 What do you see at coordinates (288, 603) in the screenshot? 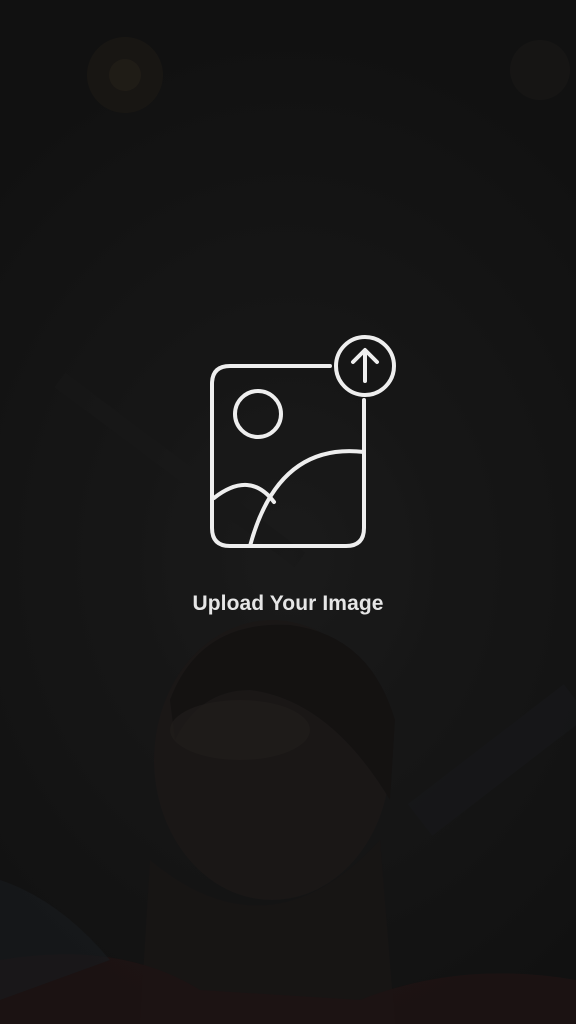
I see `upload-label: Upload Your Image` at bounding box center [288, 603].